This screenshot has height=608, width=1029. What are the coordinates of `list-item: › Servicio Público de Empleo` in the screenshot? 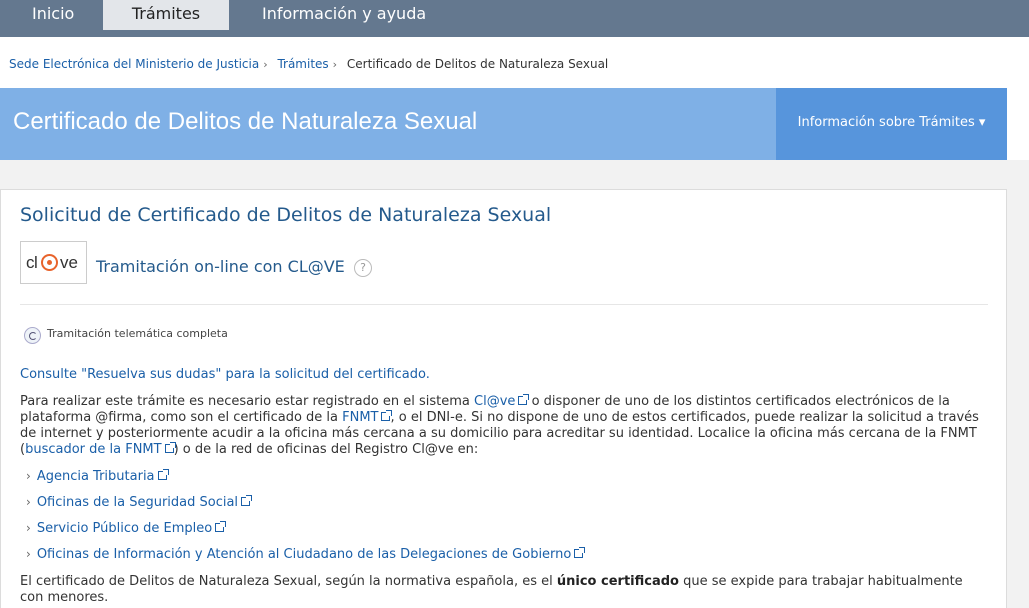 It's located at (126, 528).